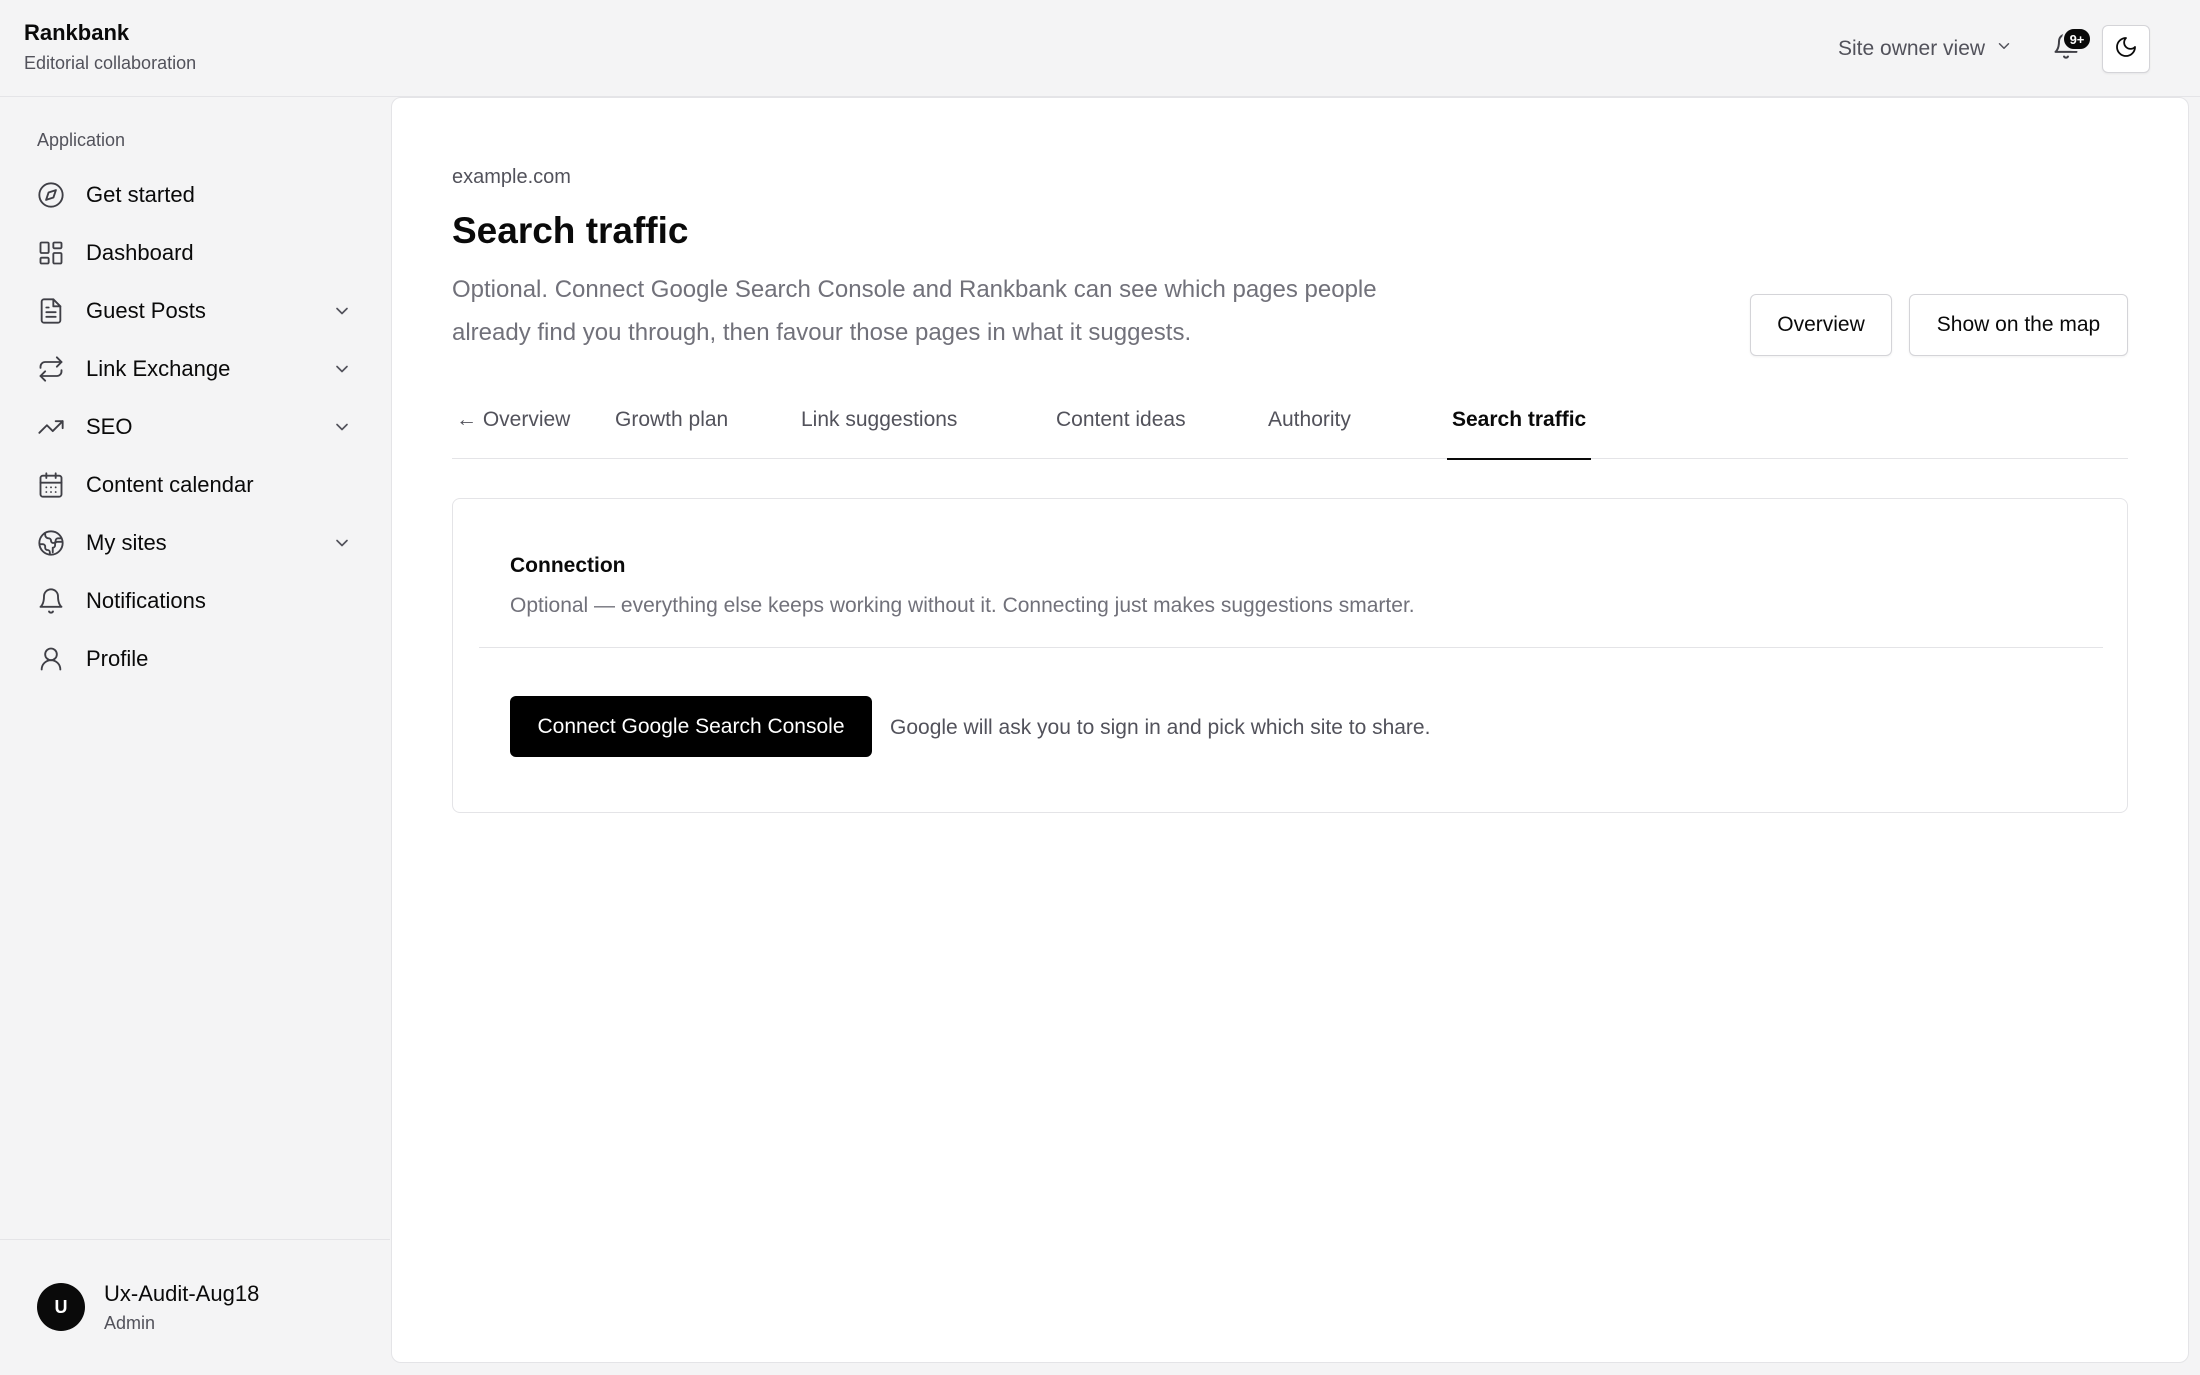 Image resolution: width=2200 pixels, height=1375 pixels. I want to click on grid-icon, so click(51, 253).